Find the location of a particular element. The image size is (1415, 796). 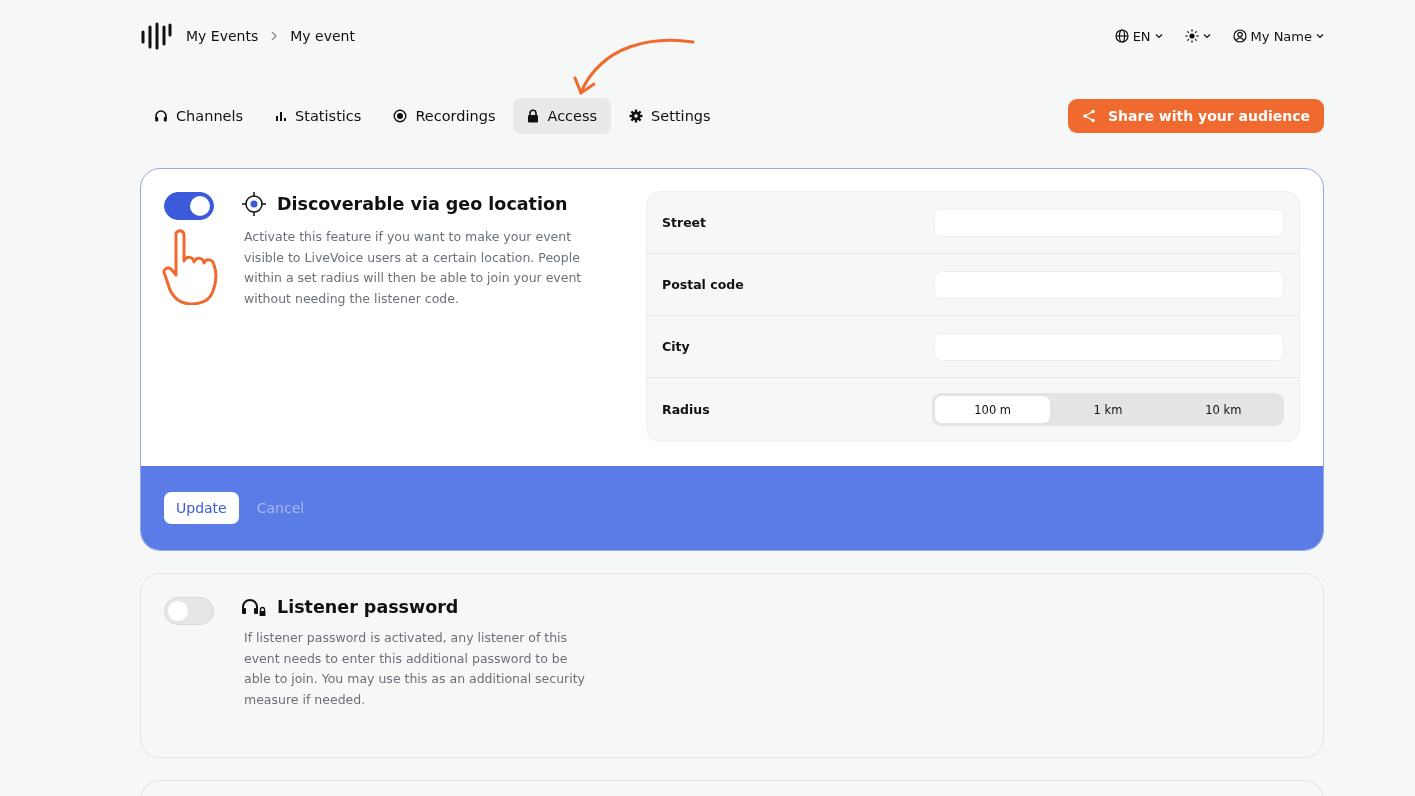

location-target-icon is located at coordinates (254, 204).